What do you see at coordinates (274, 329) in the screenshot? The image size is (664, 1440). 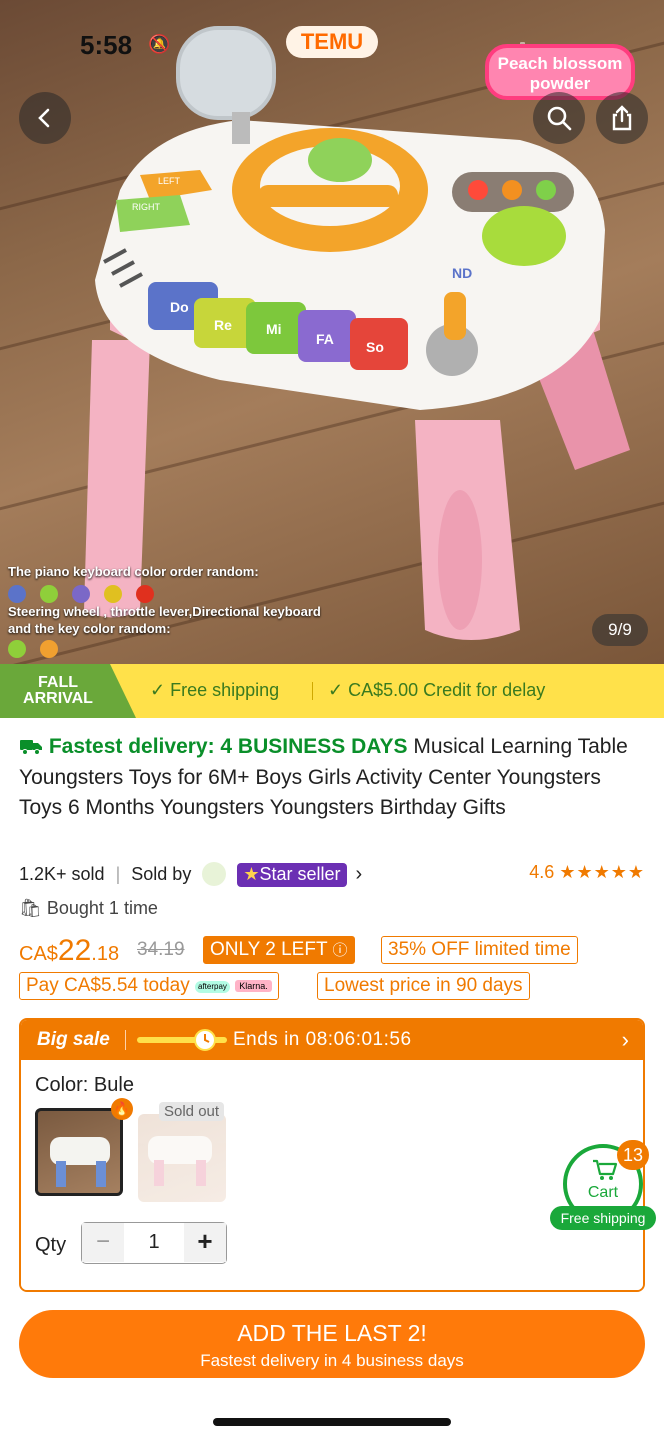 I see `svg-text: Mi` at bounding box center [274, 329].